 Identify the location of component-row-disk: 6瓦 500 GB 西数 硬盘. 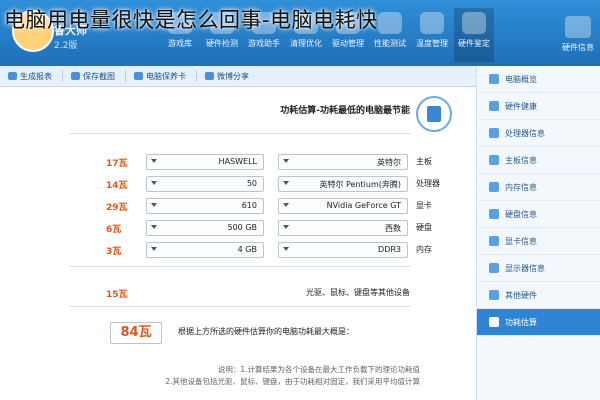
(260, 228).